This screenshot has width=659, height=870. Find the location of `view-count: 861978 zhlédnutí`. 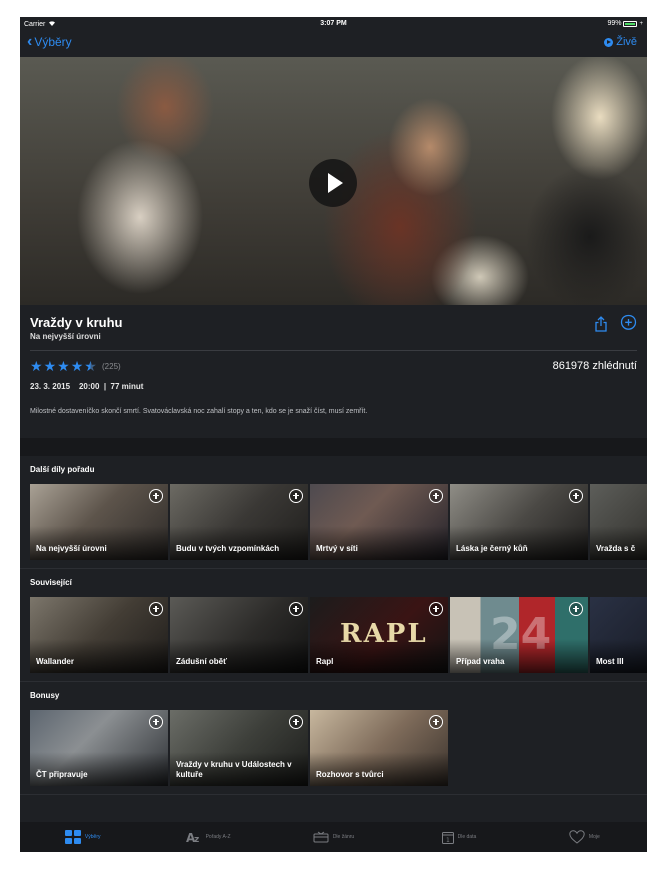

view-count: 861978 zhlédnutí is located at coordinates (594, 366).